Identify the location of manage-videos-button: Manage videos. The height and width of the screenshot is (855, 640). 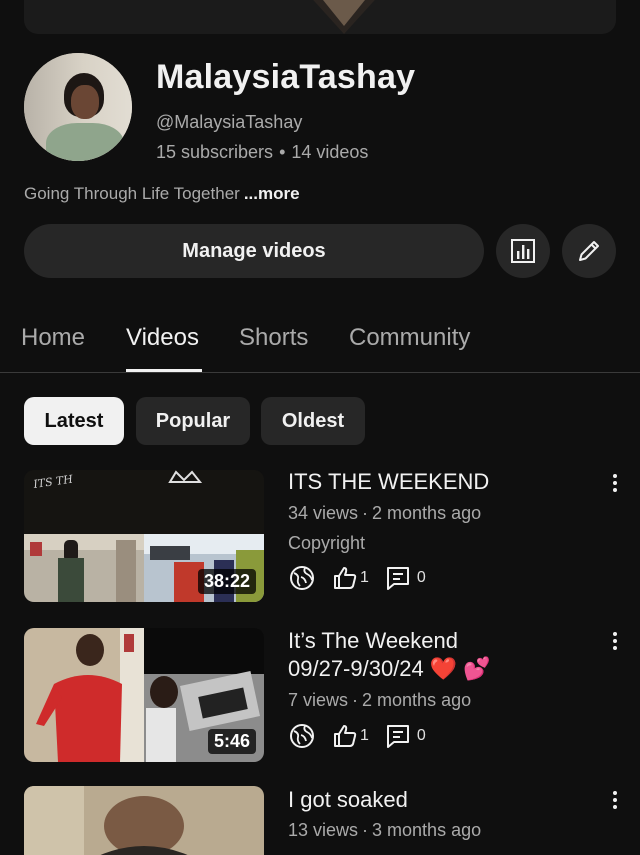
(254, 251).